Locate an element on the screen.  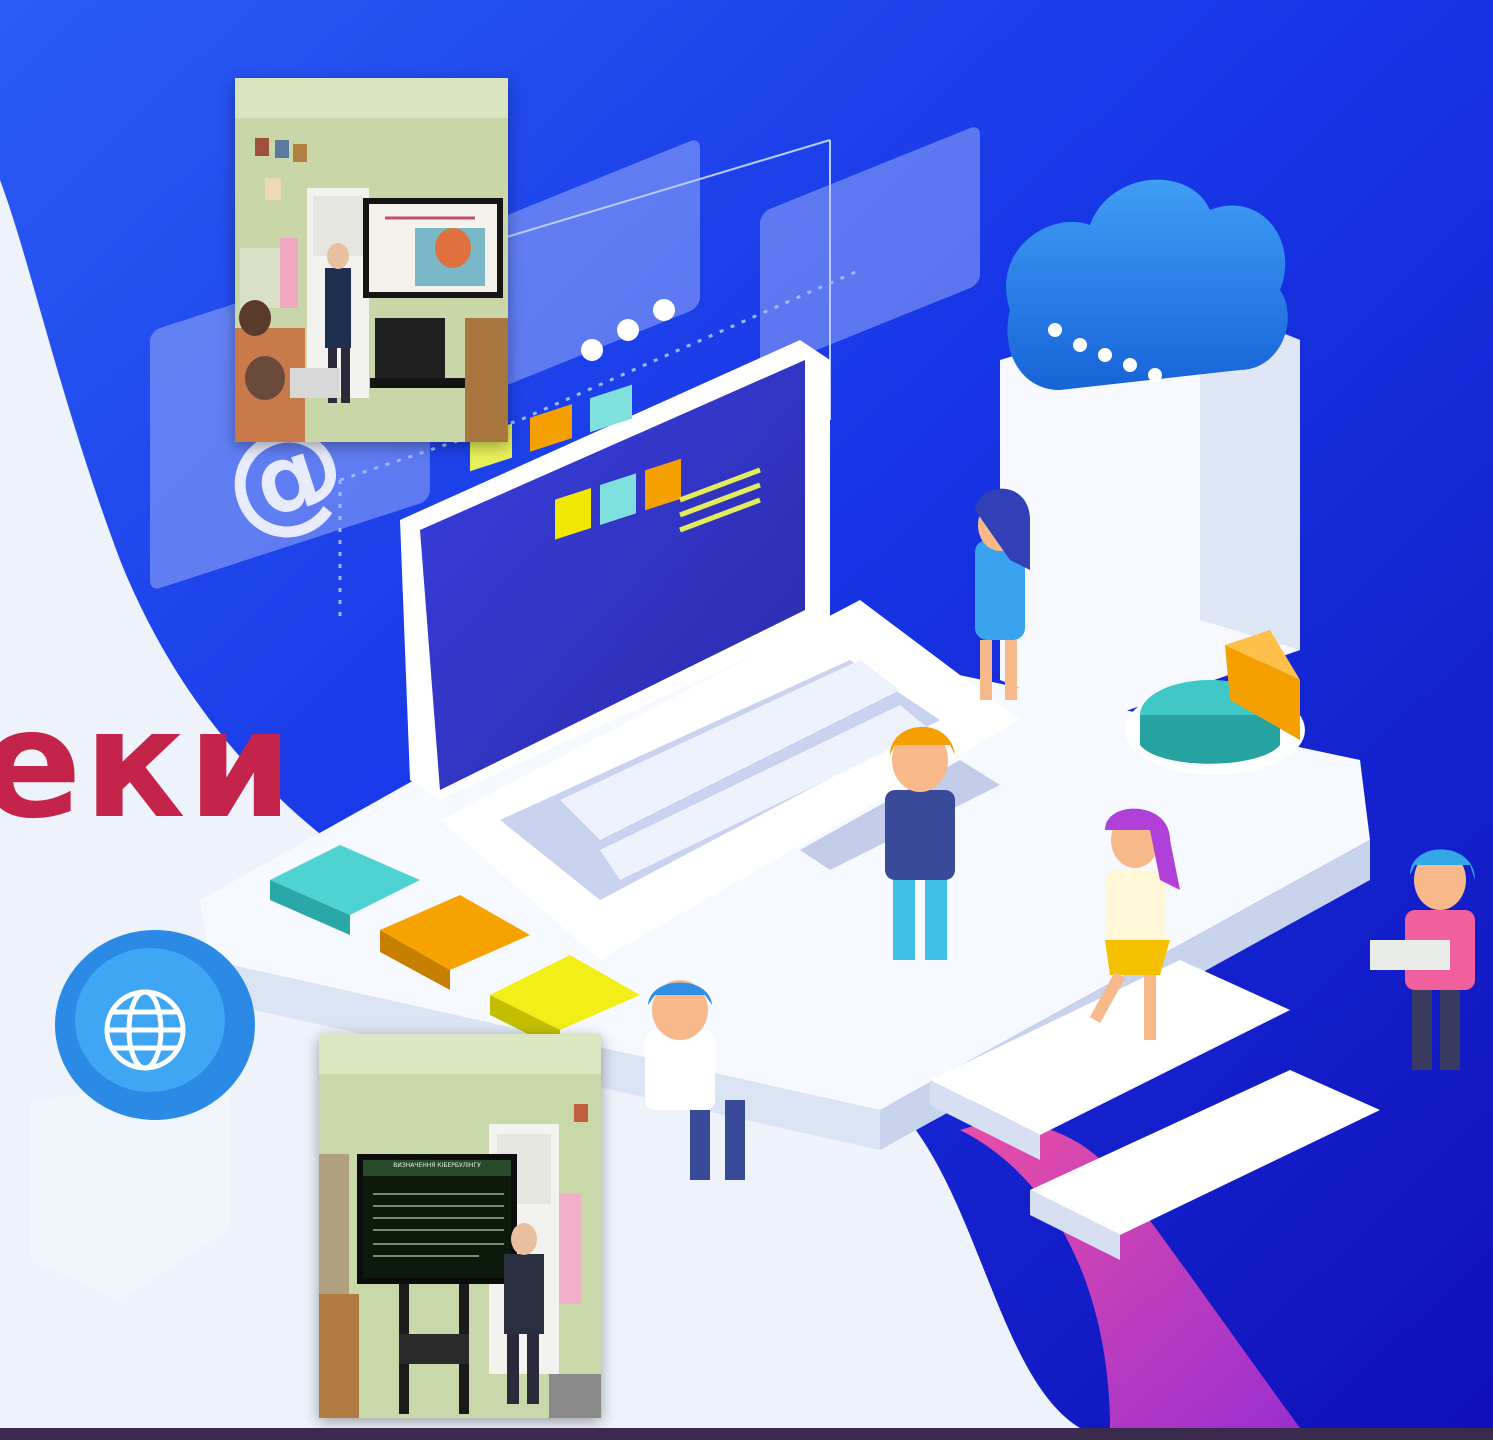
classroom-photo-top is located at coordinates (371, 260).